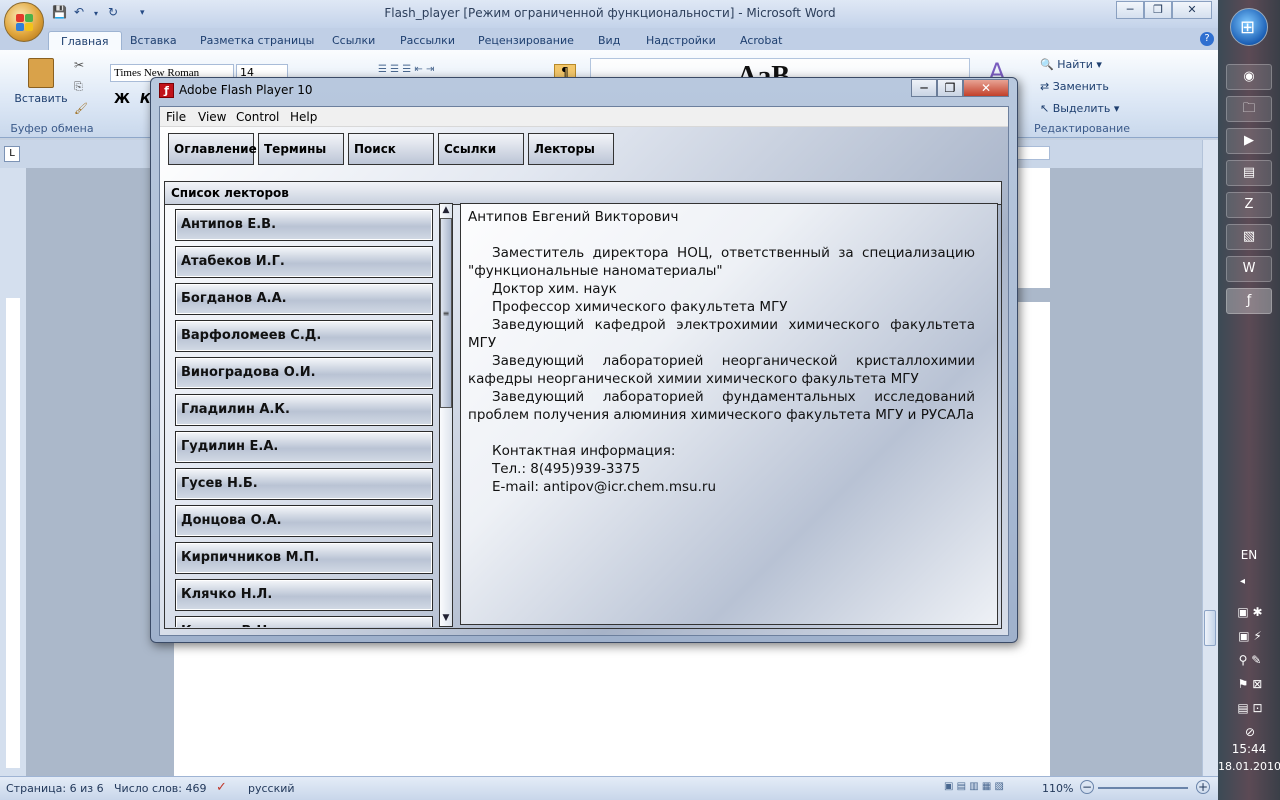  What do you see at coordinates (1249, 141) in the screenshot?
I see `media-player-icon: ▶` at bounding box center [1249, 141].